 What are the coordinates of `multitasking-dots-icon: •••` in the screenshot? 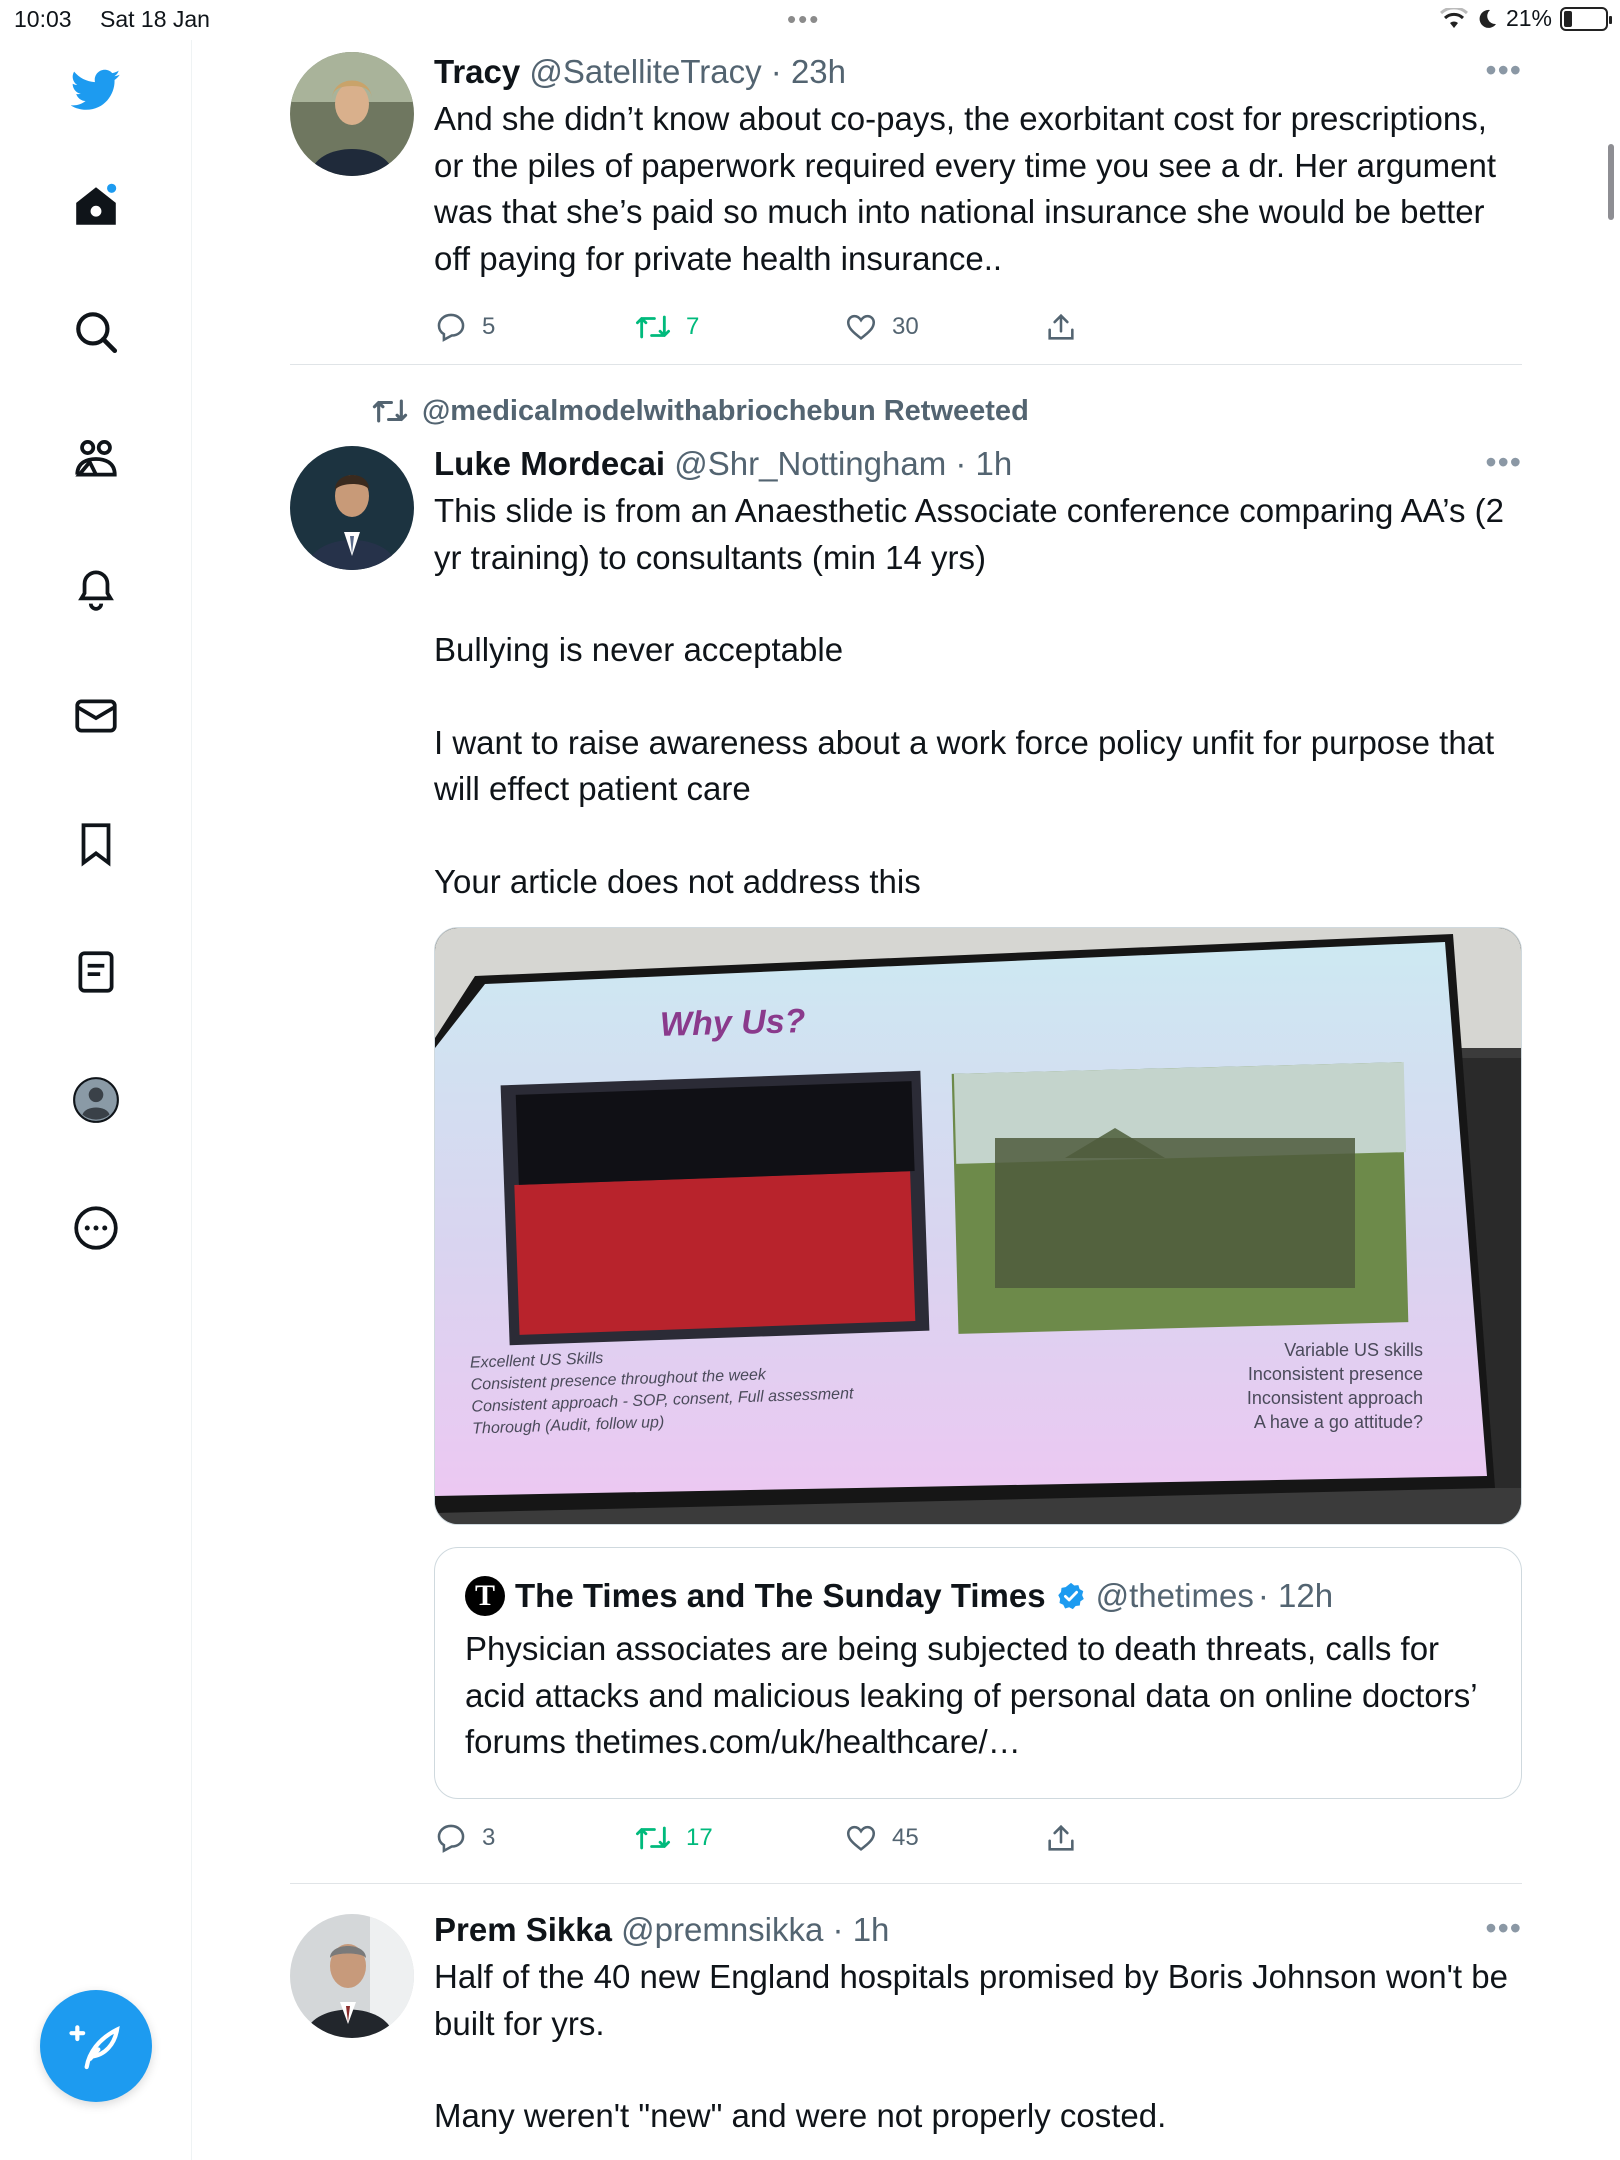 It's located at (803, 19).